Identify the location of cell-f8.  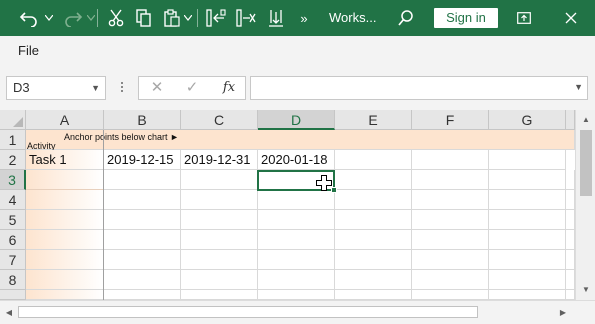
(450, 280).